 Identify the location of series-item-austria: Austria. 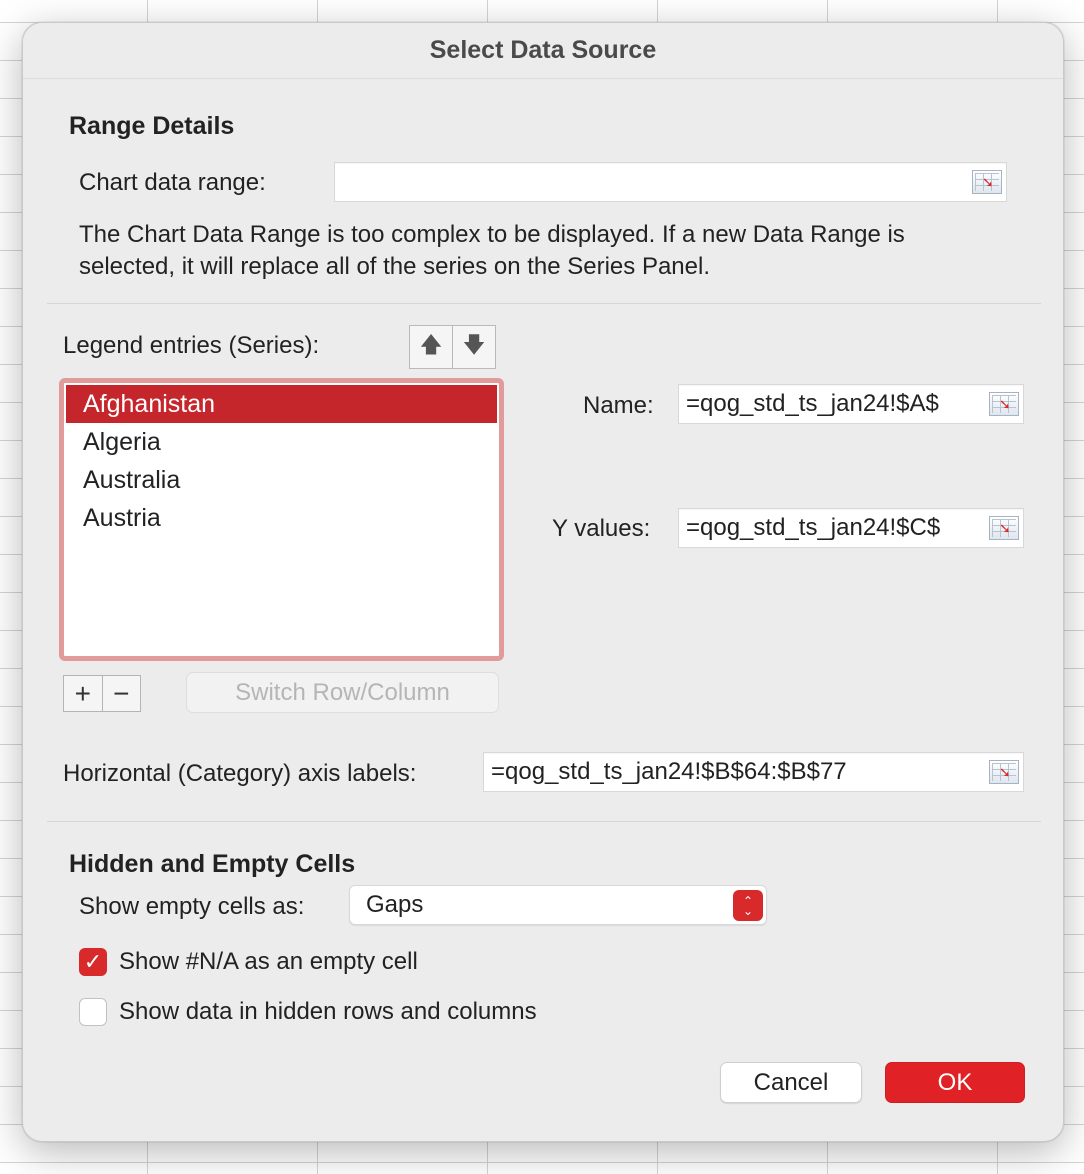
(281, 518).